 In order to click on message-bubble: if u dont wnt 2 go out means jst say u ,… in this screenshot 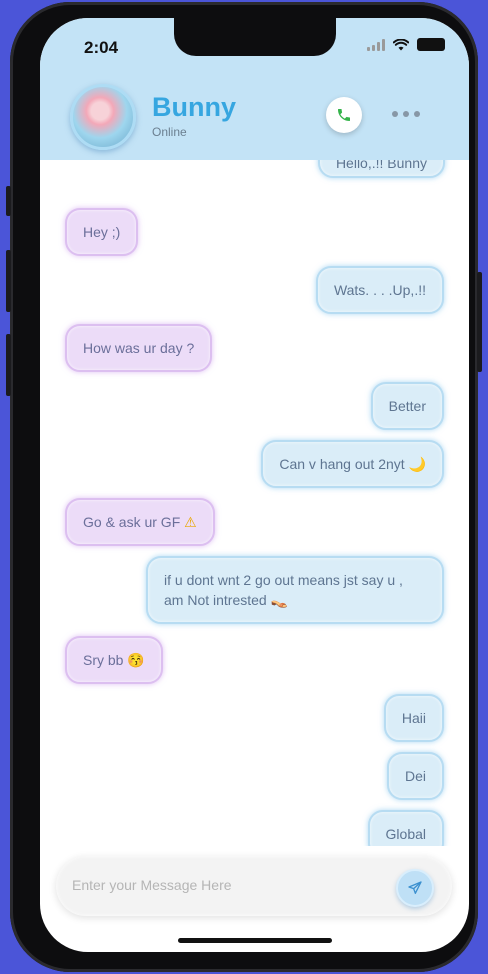, I will do `click(295, 590)`.